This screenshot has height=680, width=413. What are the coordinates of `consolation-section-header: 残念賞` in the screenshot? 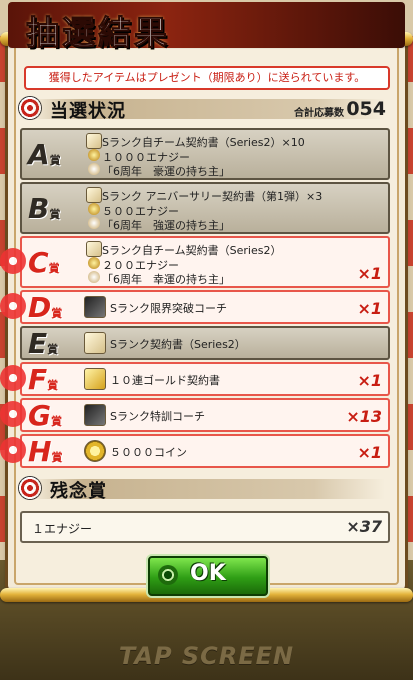 It's located at (203, 489).